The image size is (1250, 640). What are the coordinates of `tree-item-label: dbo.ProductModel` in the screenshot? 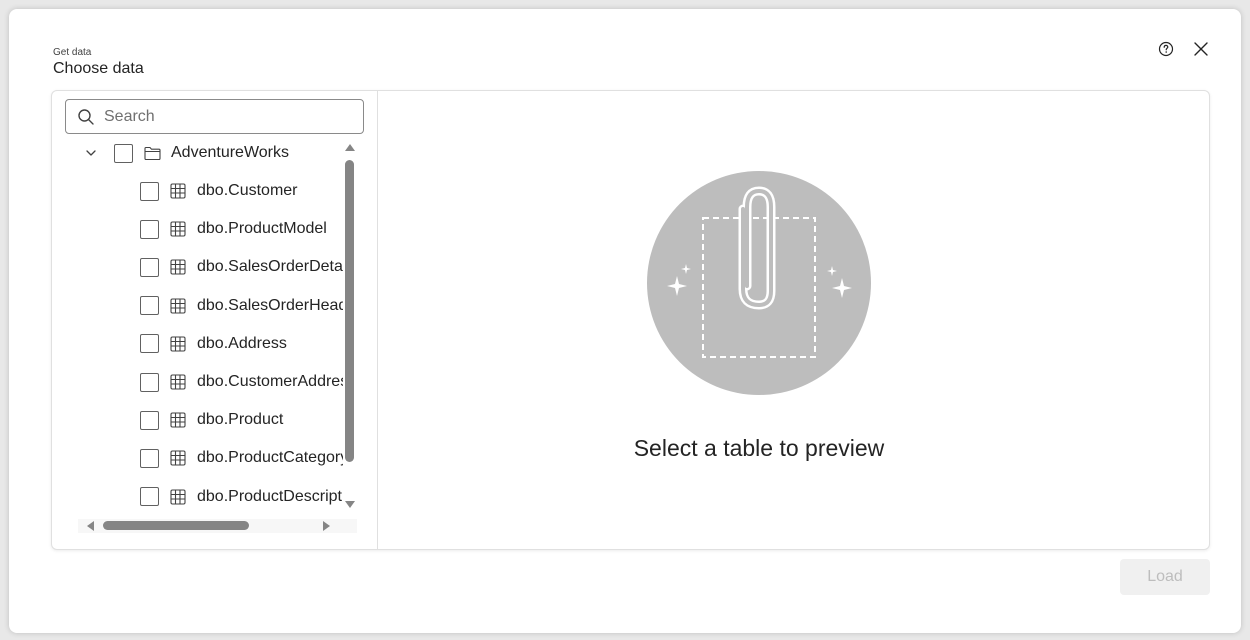 It's located at (262, 229).